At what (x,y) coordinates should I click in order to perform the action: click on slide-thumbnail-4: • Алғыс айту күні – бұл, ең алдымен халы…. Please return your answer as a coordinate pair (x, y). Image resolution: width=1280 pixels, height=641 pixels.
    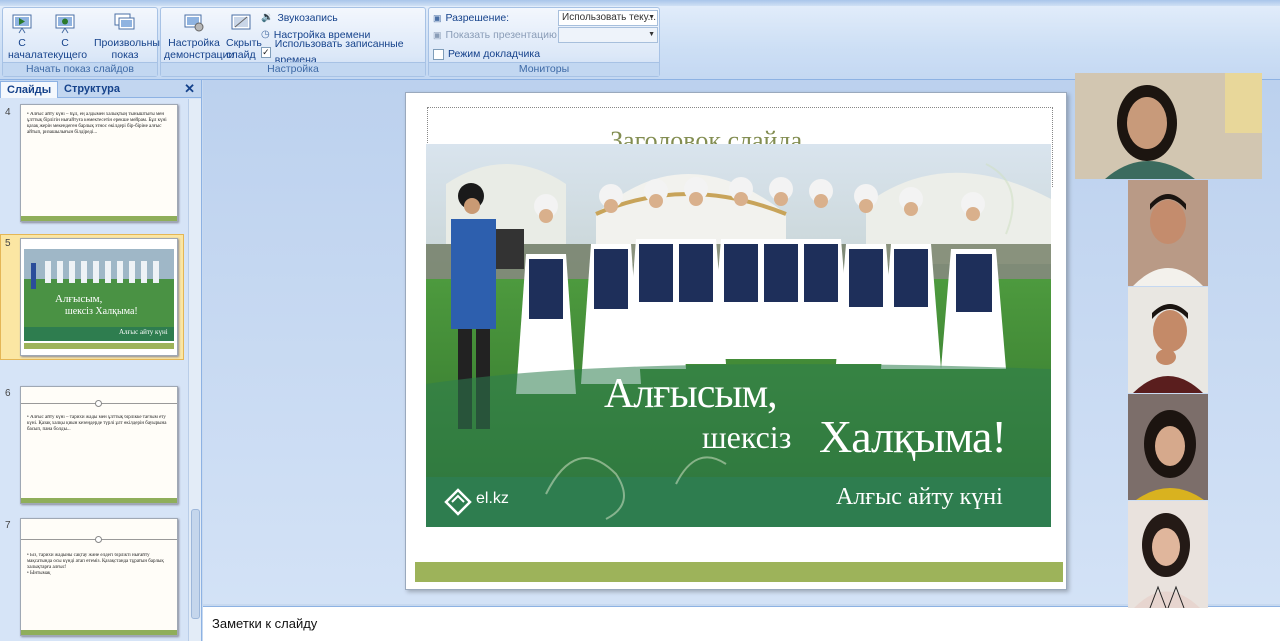
    Looking at the image, I should click on (99, 163).